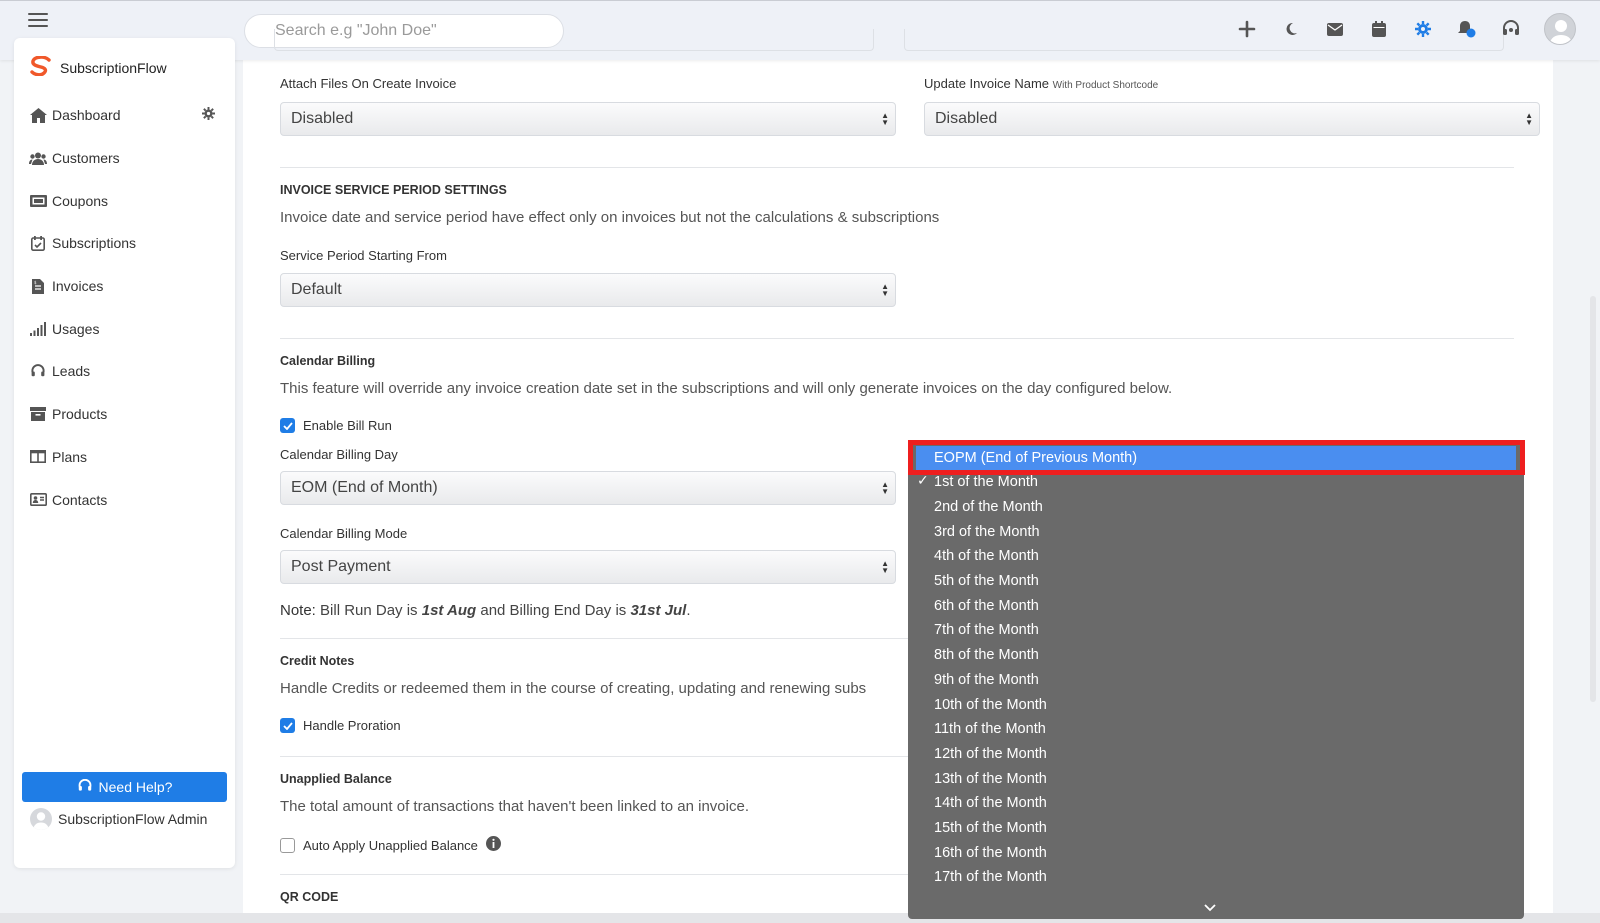 The width and height of the screenshot is (1600, 923). Describe the element at coordinates (966, 118) in the screenshot. I see `update-invoice-name-value: Disabled` at that location.